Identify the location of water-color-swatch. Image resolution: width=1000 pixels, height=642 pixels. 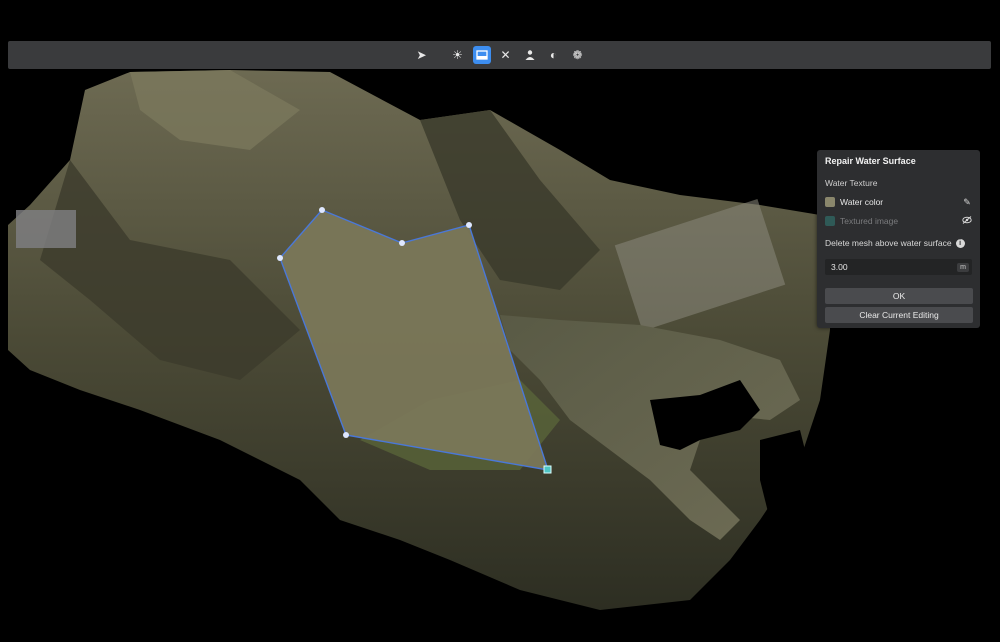
(830, 202).